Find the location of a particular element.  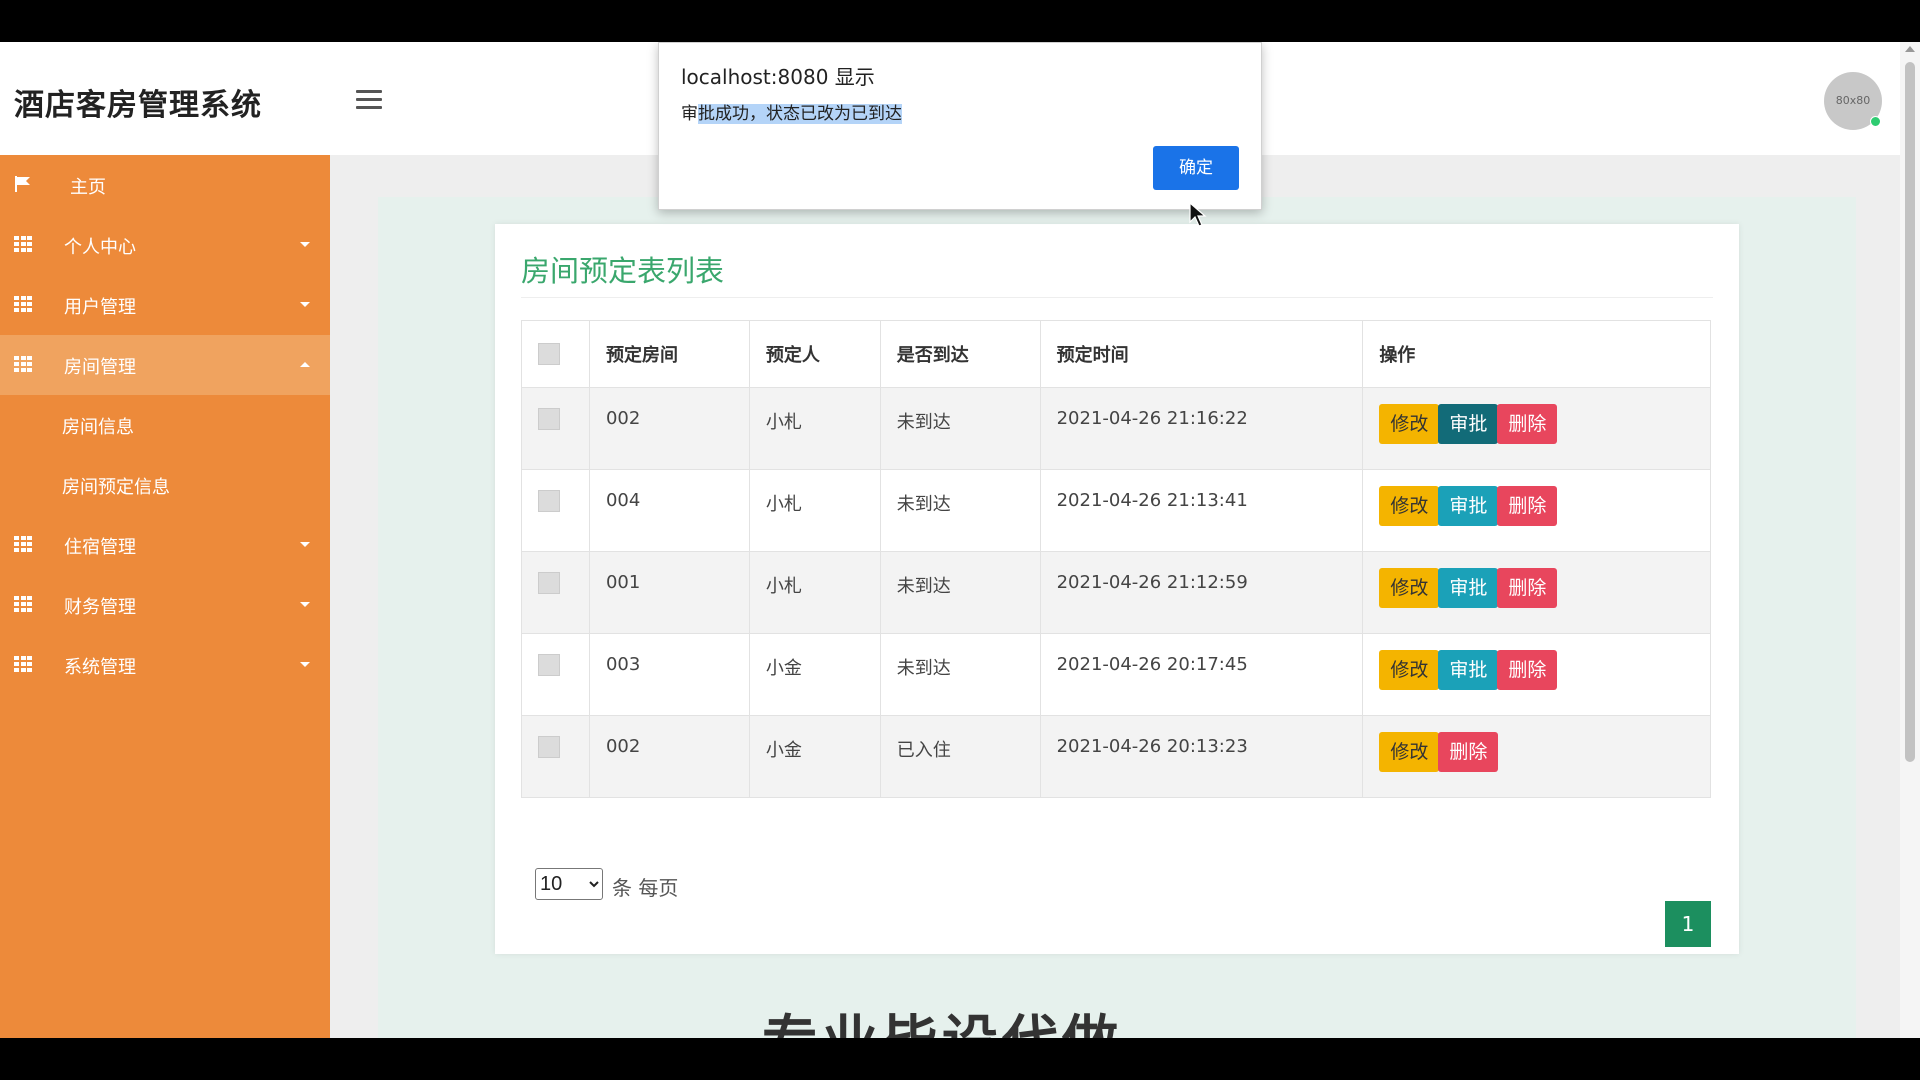

dialog-origin: localhost:8080 显示 is located at coordinates (778, 77).